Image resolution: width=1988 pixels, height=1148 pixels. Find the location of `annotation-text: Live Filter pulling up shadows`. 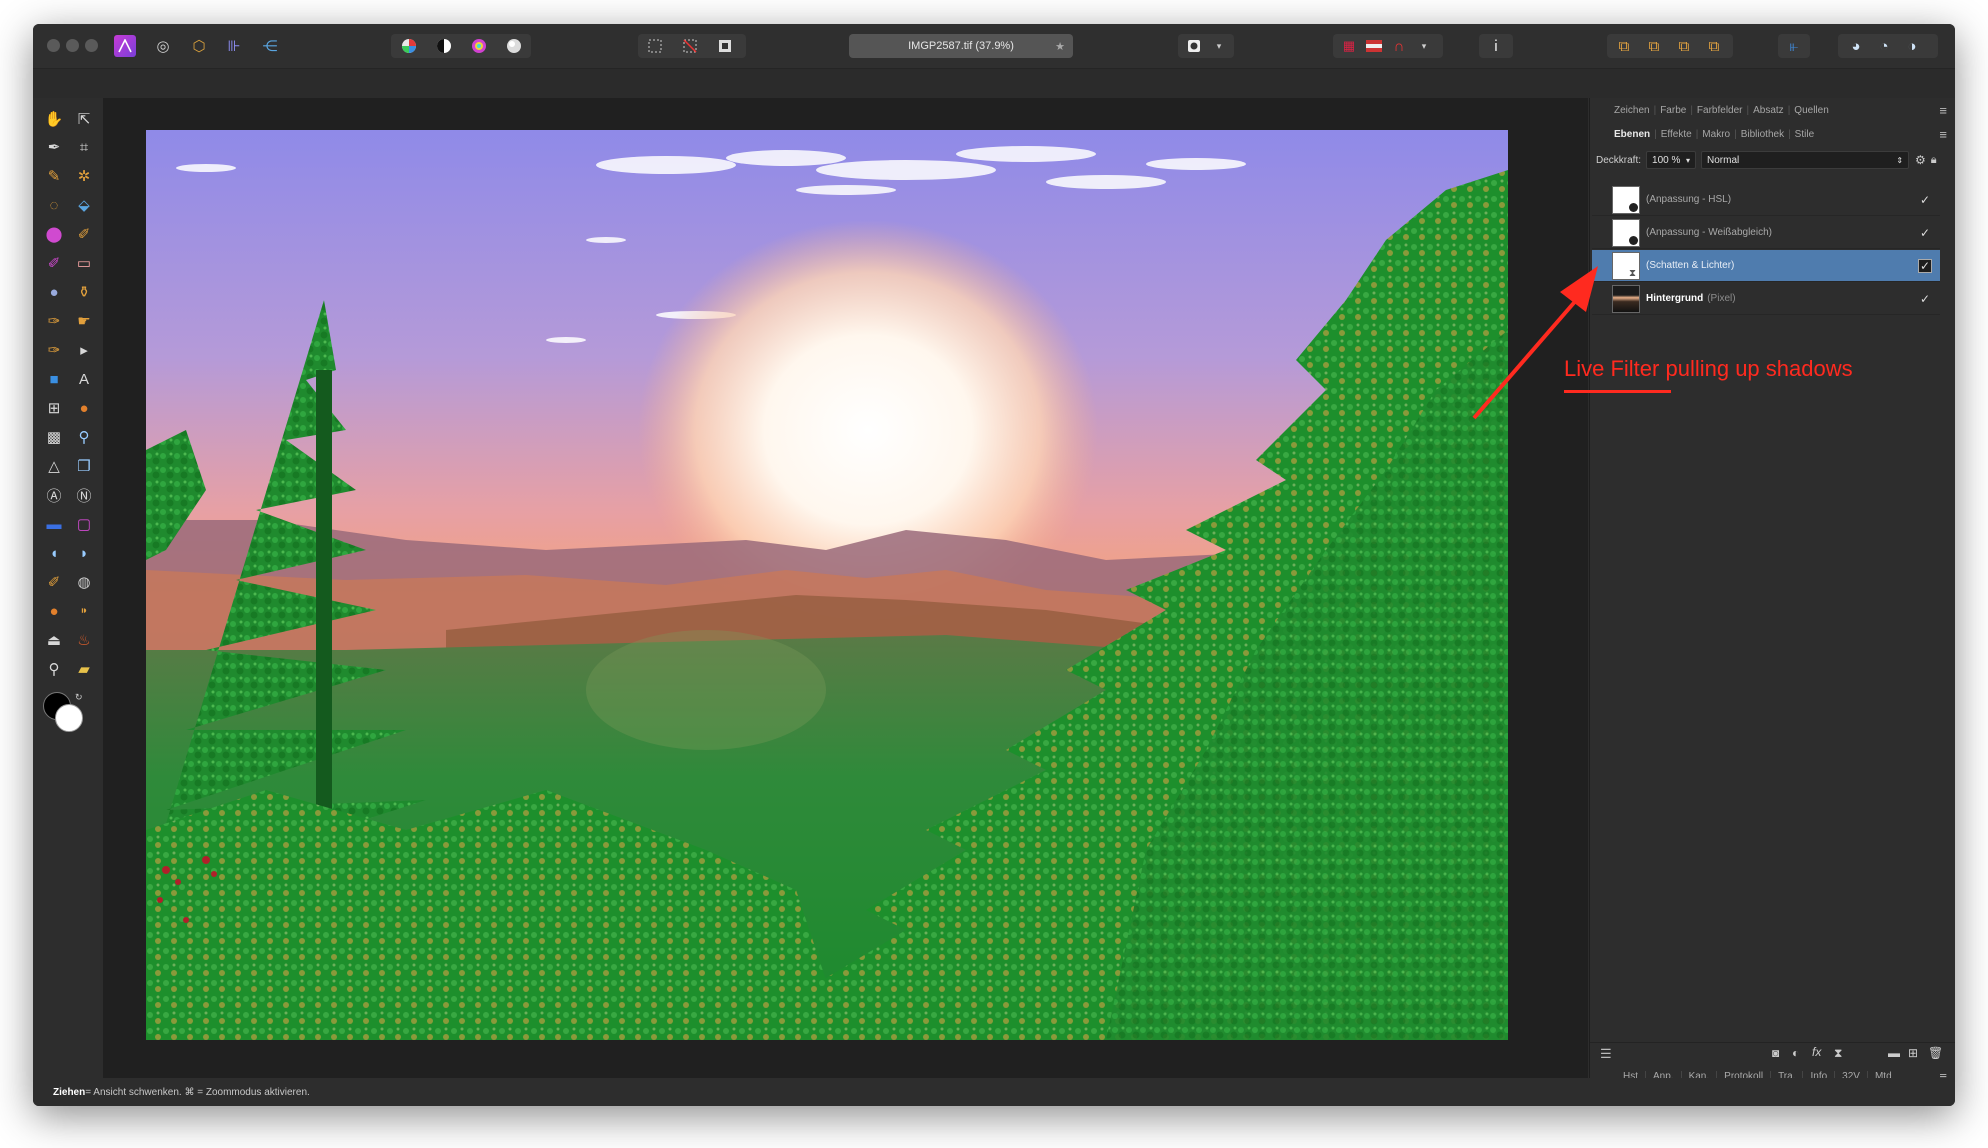

annotation-text: Live Filter pulling up shadows is located at coordinates (1708, 368).